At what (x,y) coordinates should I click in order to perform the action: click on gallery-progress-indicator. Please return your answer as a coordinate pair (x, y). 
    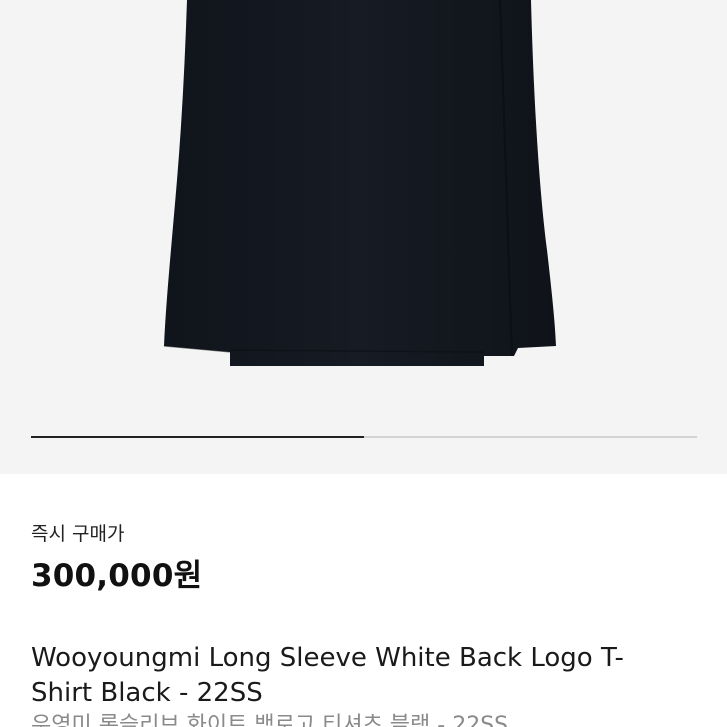
    Looking at the image, I should click on (197, 437).